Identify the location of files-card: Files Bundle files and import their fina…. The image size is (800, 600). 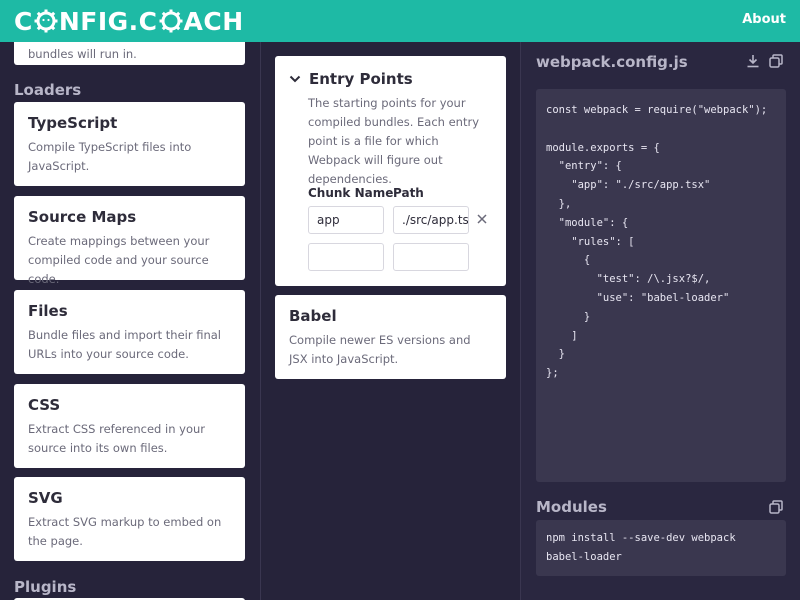
(129, 332).